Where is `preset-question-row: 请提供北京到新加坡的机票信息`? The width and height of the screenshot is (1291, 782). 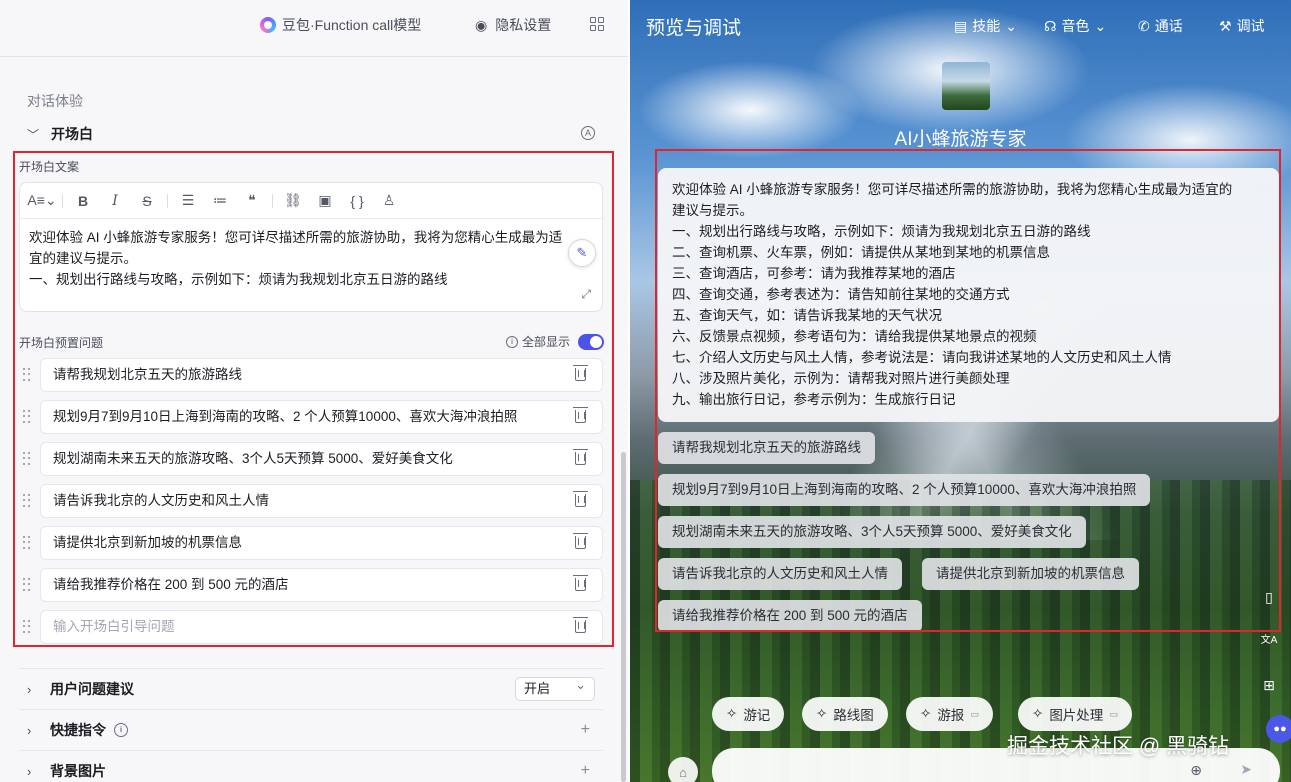 preset-question-row: 请提供北京到新加坡的机票信息 is located at coordinates (311, 543).